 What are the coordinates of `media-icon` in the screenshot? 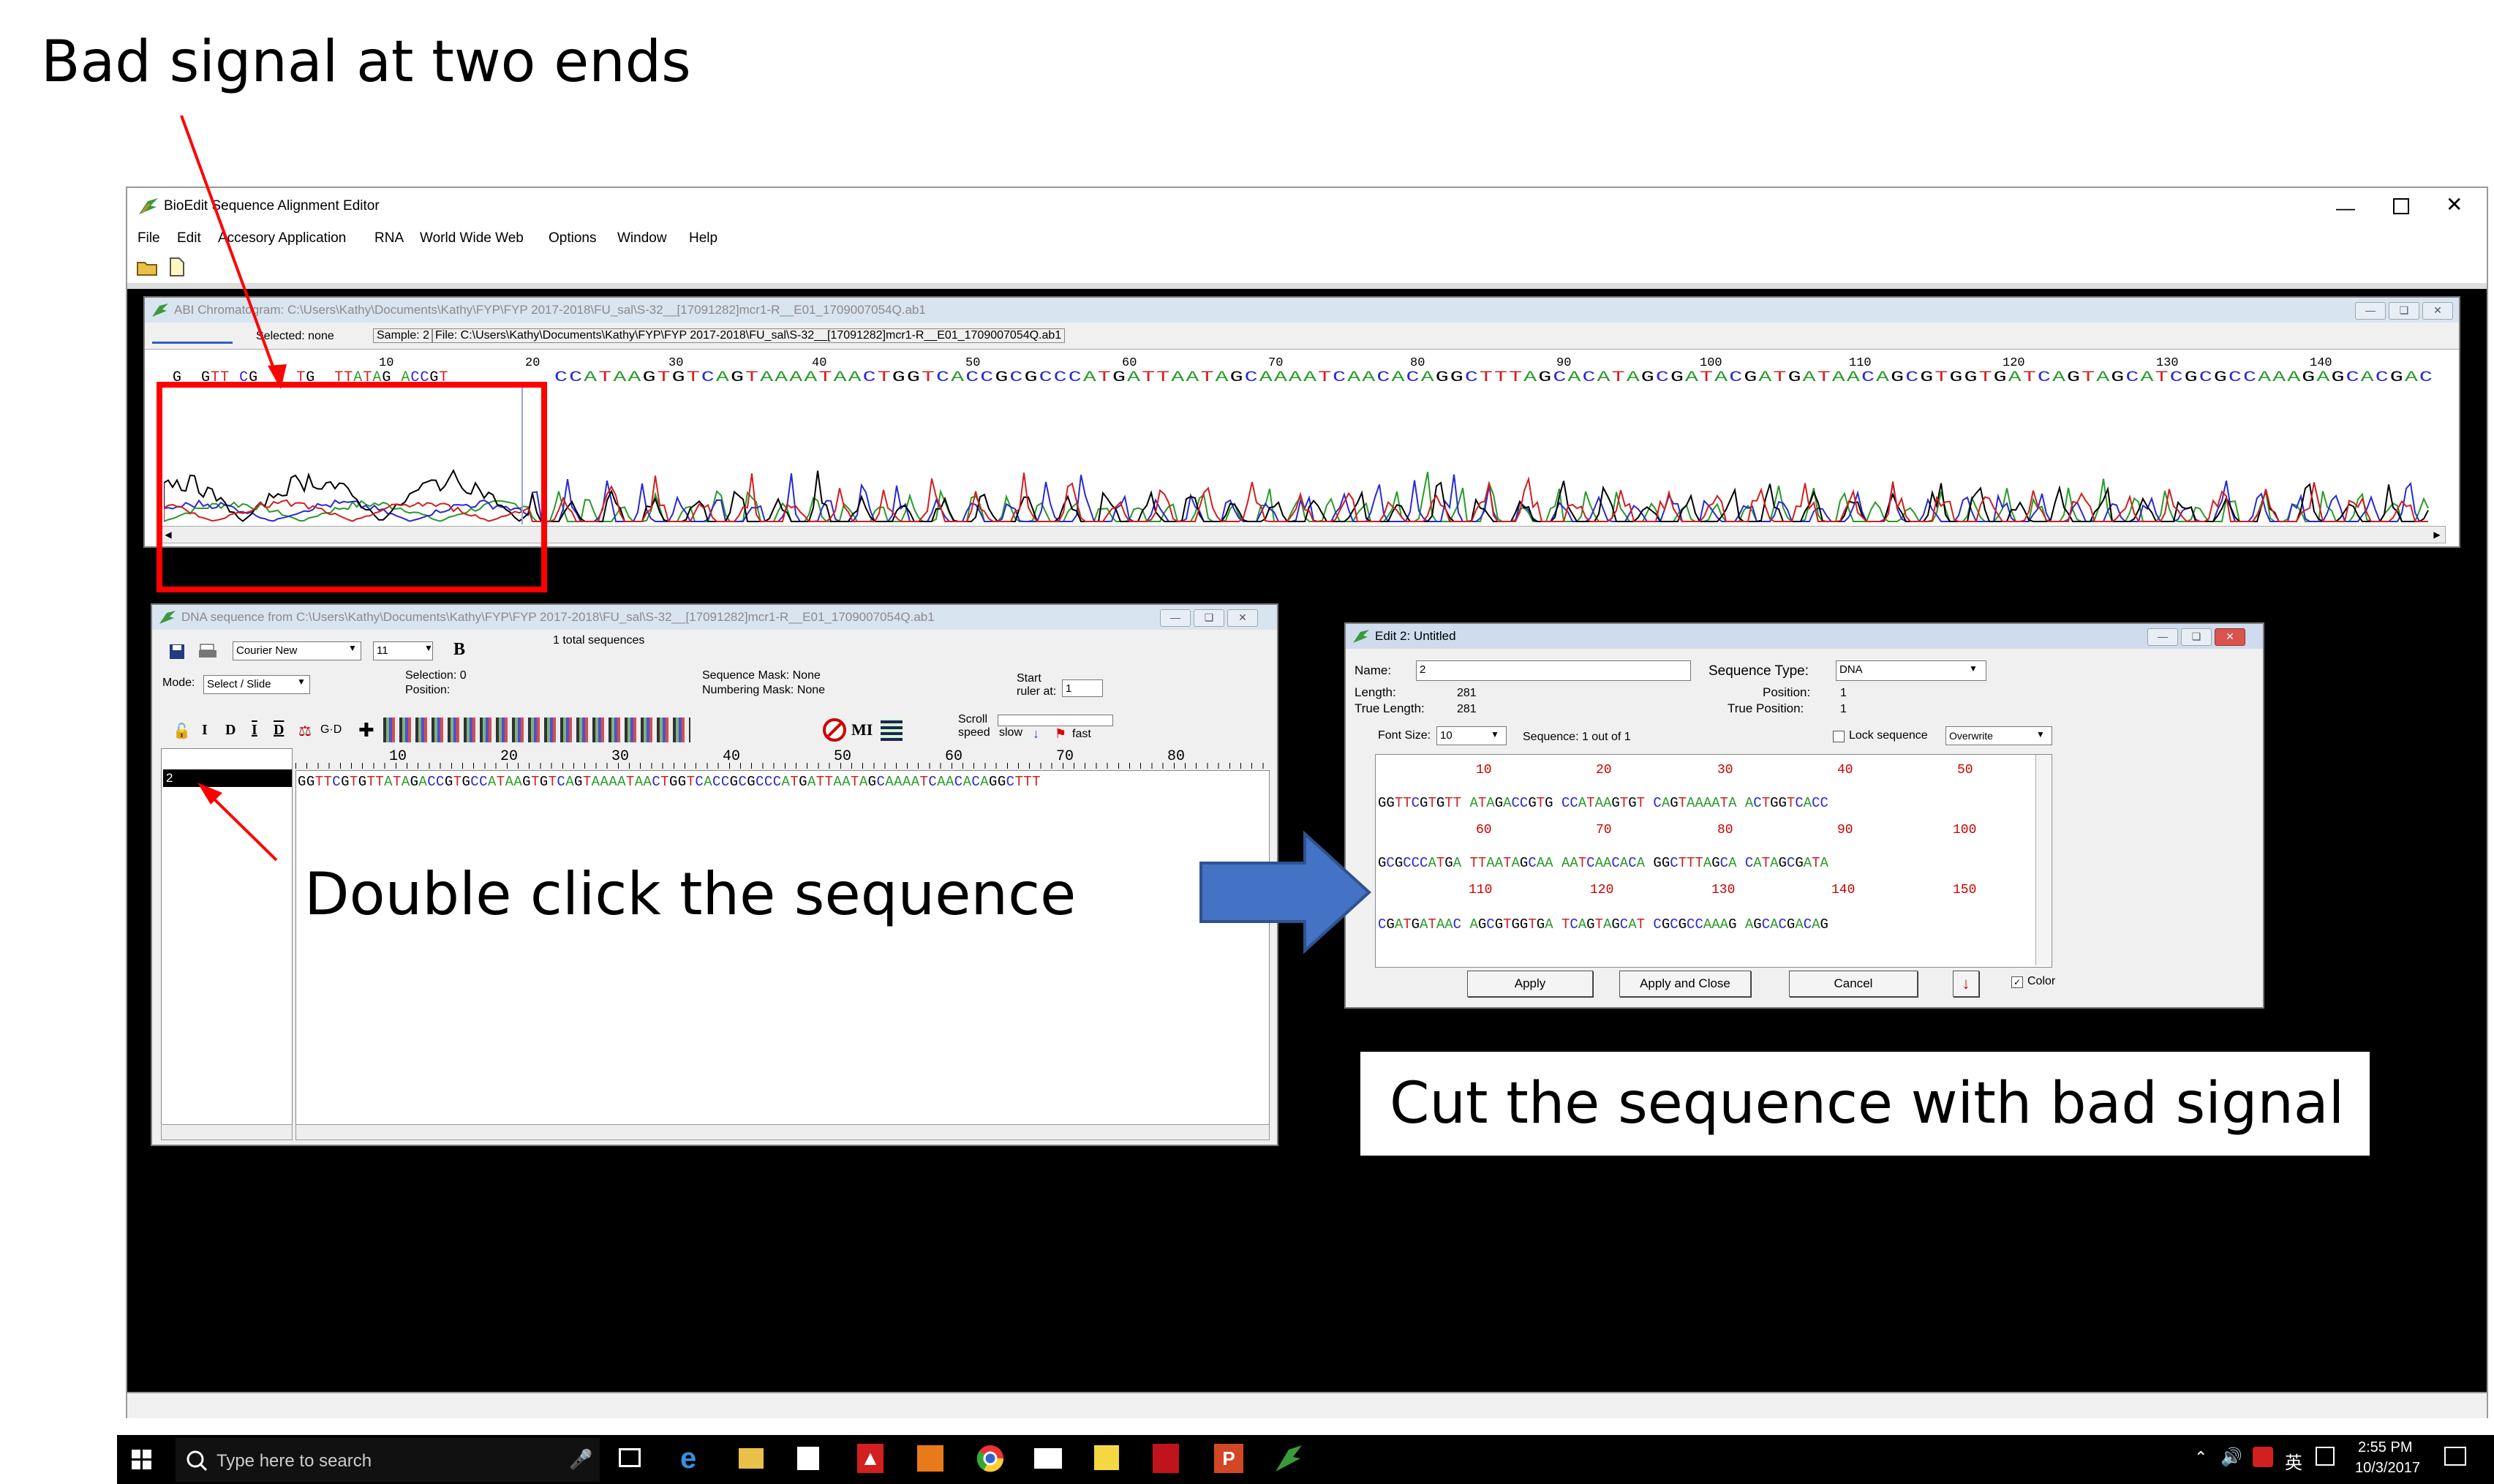 It's located at (930, 1458).